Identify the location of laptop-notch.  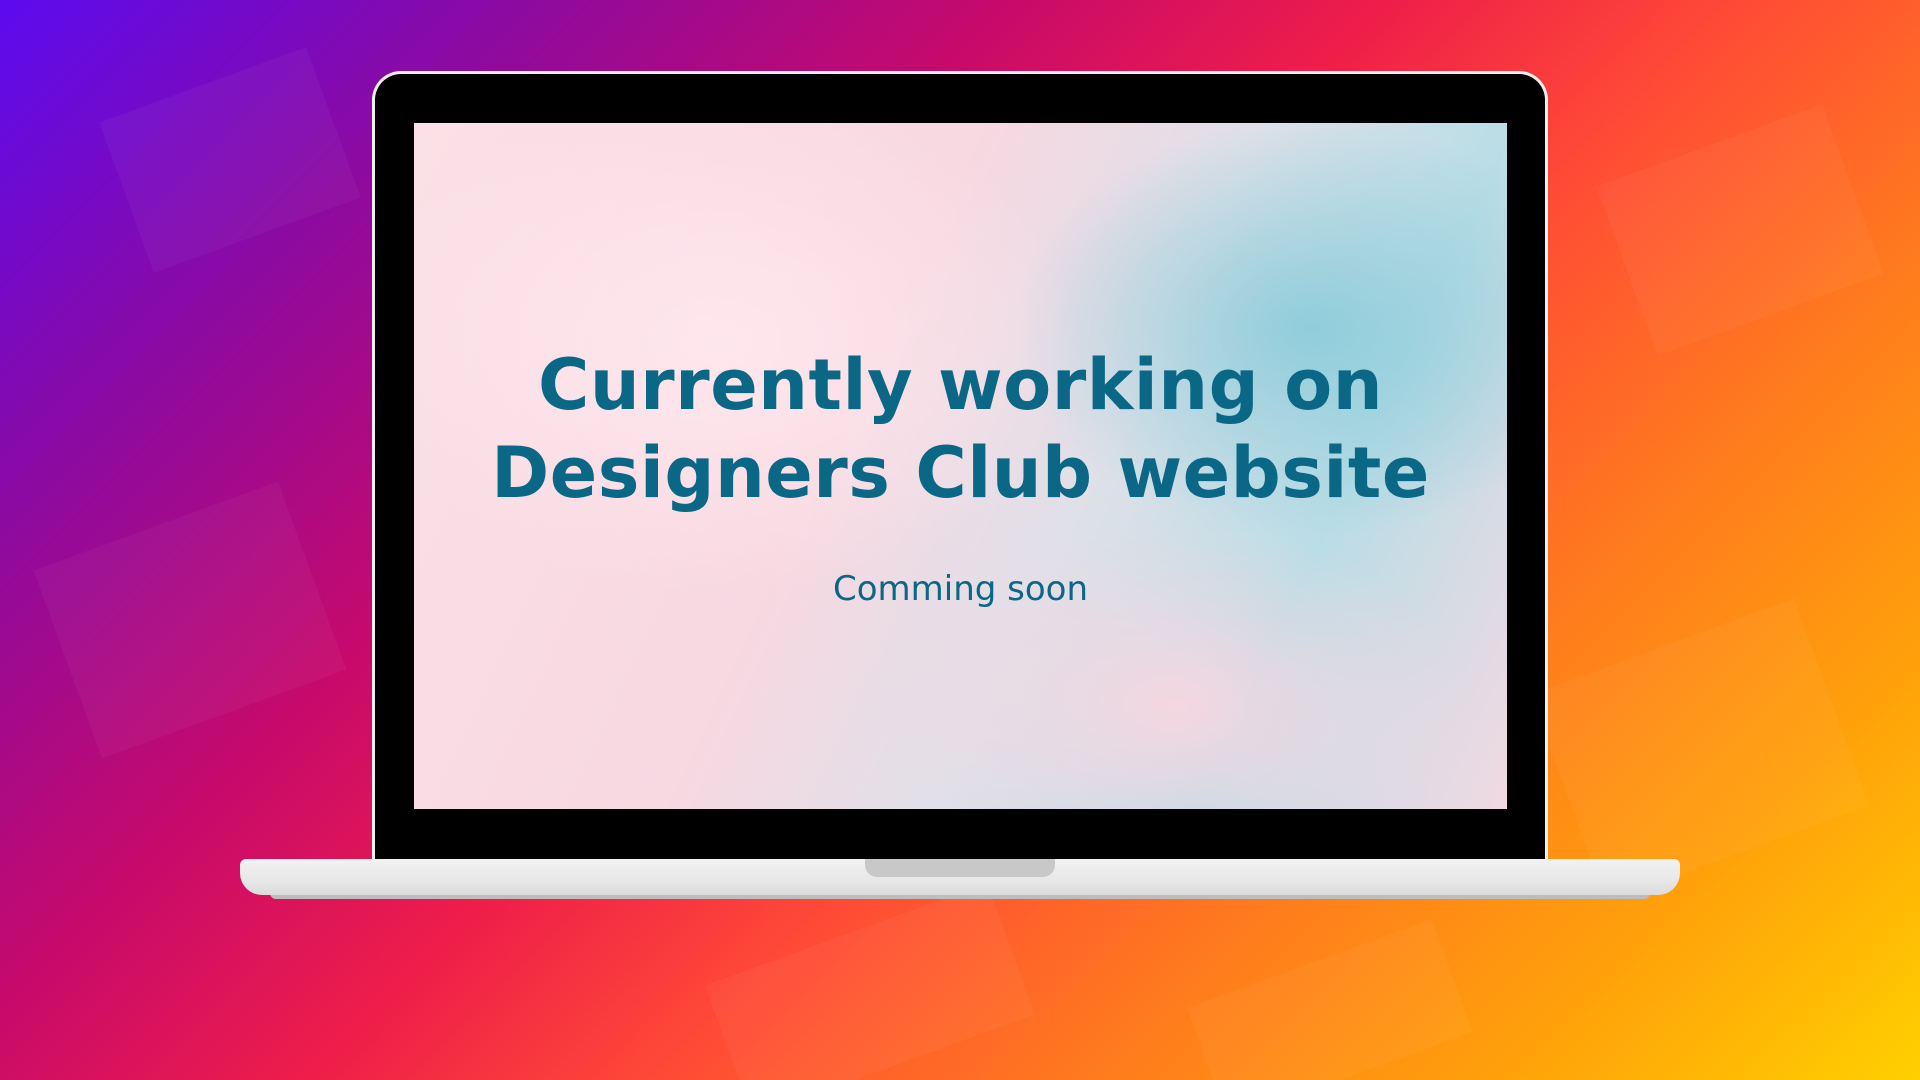
(960, 868).